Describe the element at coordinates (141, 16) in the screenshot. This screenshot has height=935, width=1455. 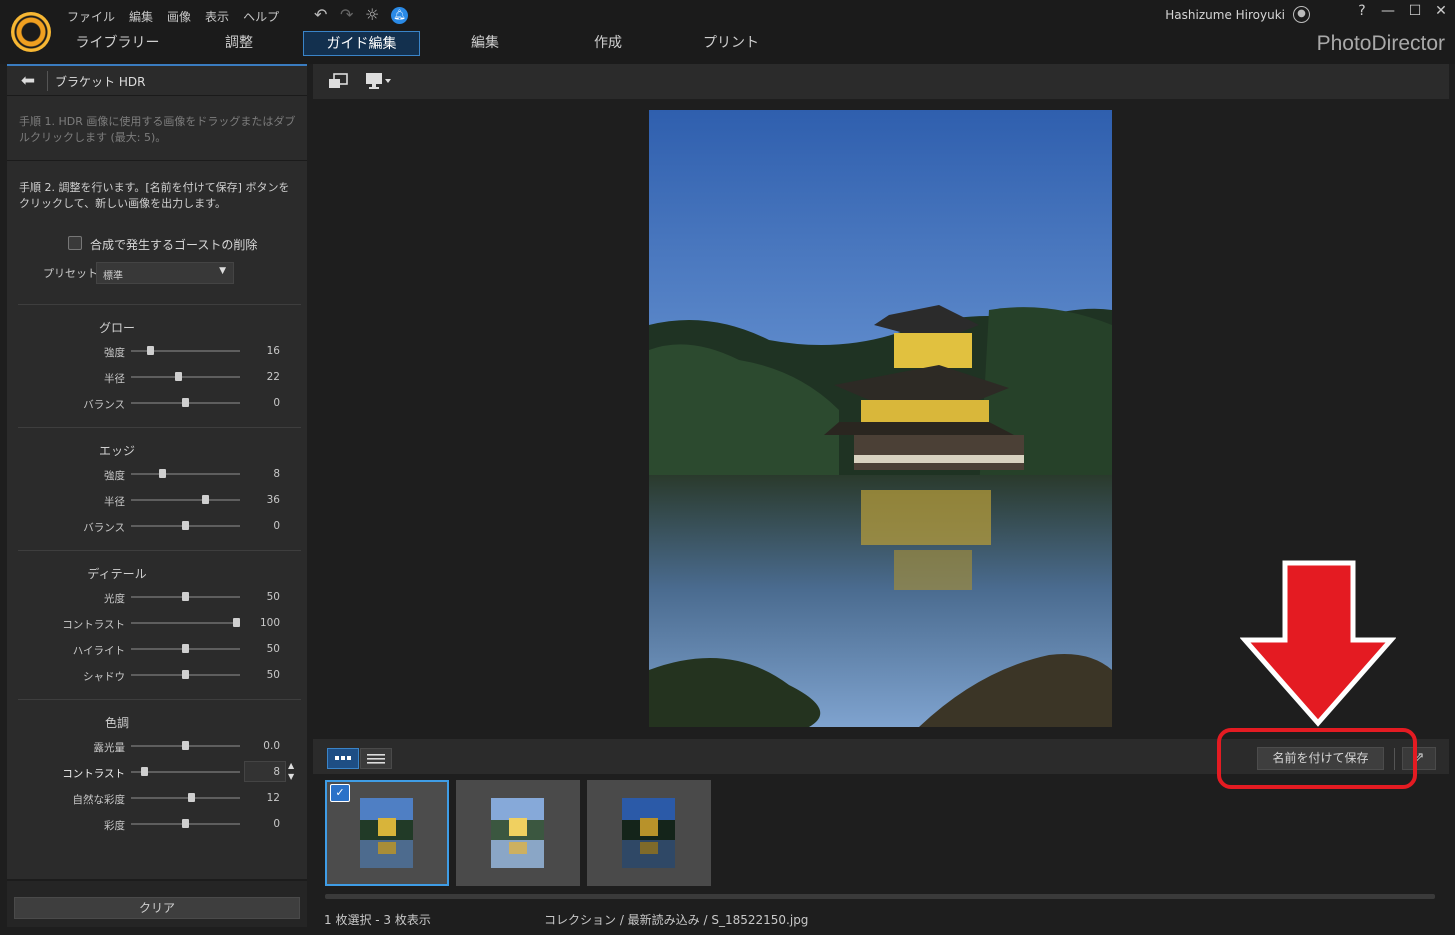
I see `menu-edit: 編集` at that location.